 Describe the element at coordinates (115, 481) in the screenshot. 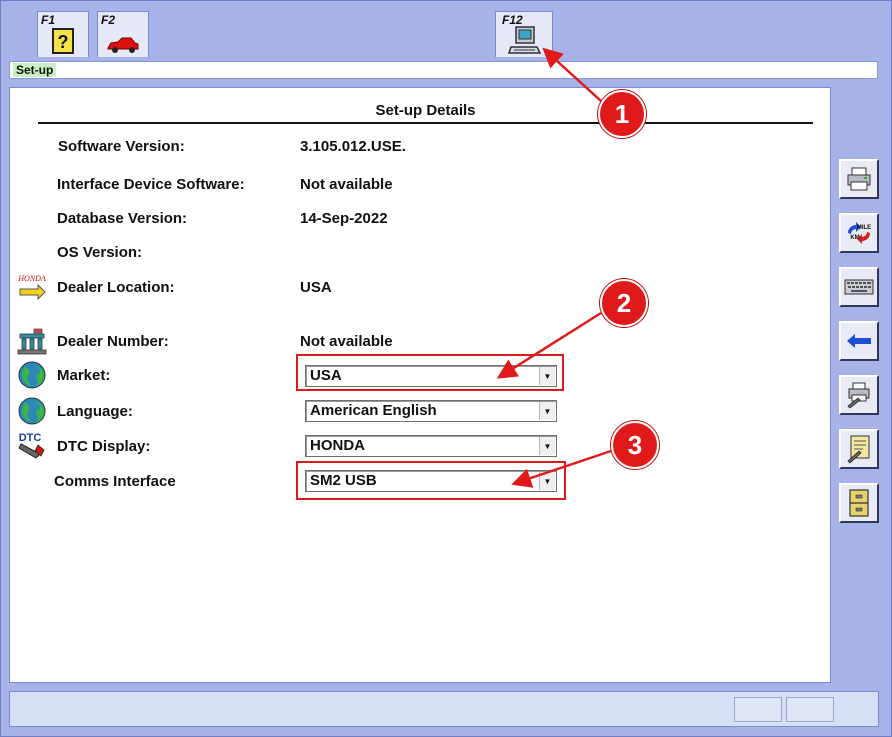

I see `comms-interface-label: Comms Interface` at that location.